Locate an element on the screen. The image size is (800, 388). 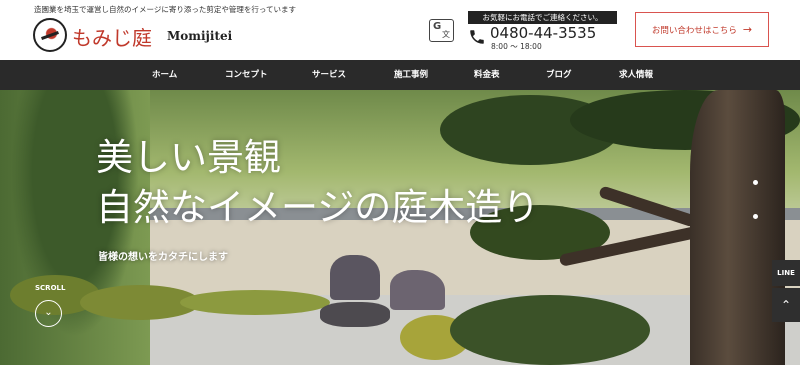
nav-item-recruit: 求人情報 is located at coordinates (636, 75).